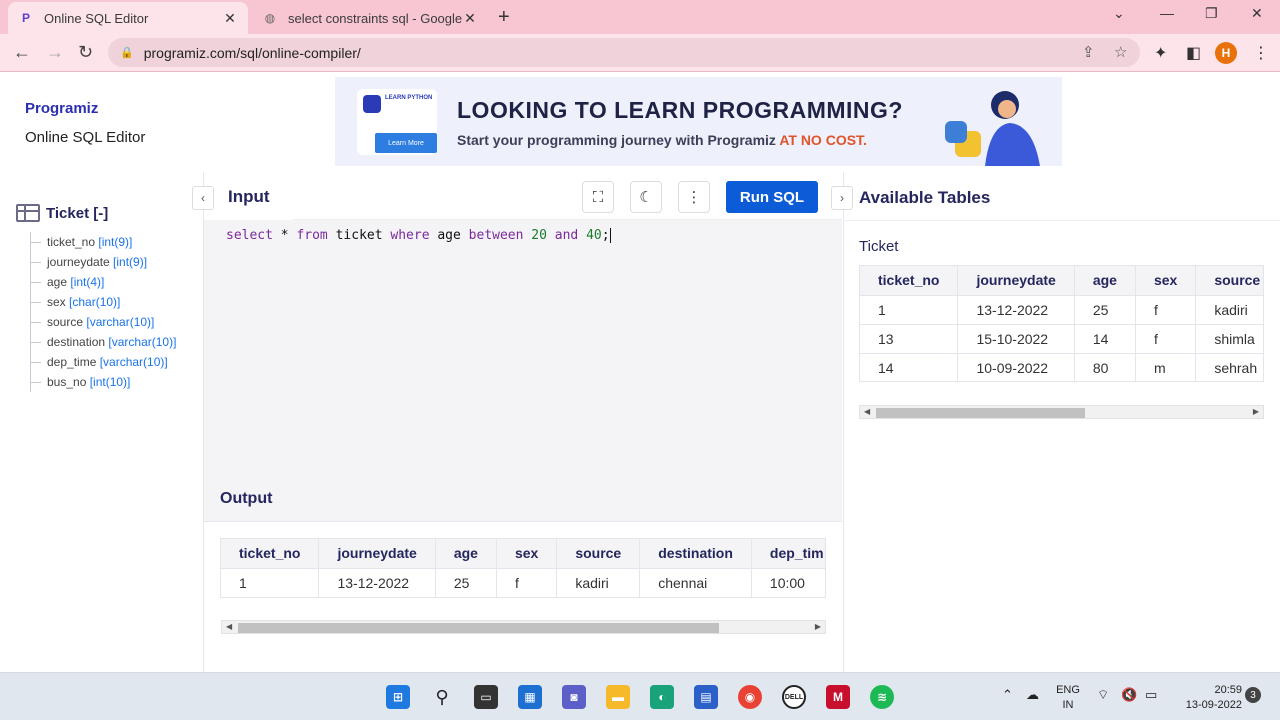 The height and width of the screenshot is (720, 1280). I want to click on table-cell: chennai, so click(695, 582).